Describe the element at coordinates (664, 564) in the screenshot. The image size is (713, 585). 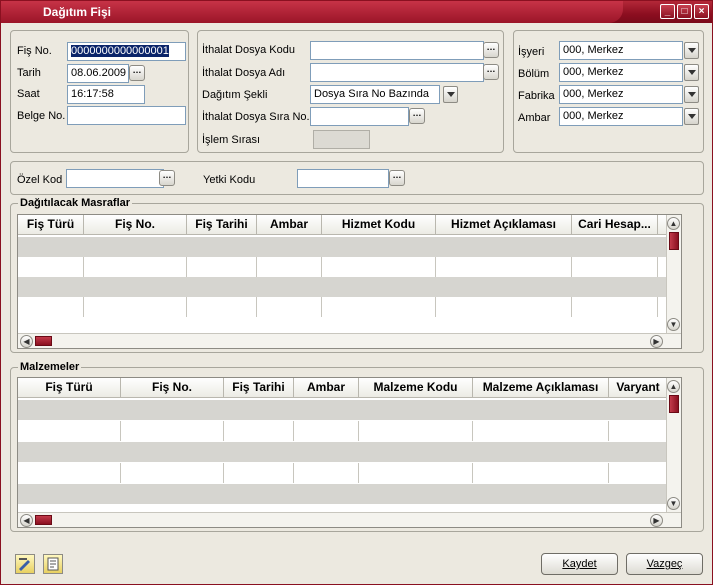
I see `cancel-button: Vazgeç` at that location.